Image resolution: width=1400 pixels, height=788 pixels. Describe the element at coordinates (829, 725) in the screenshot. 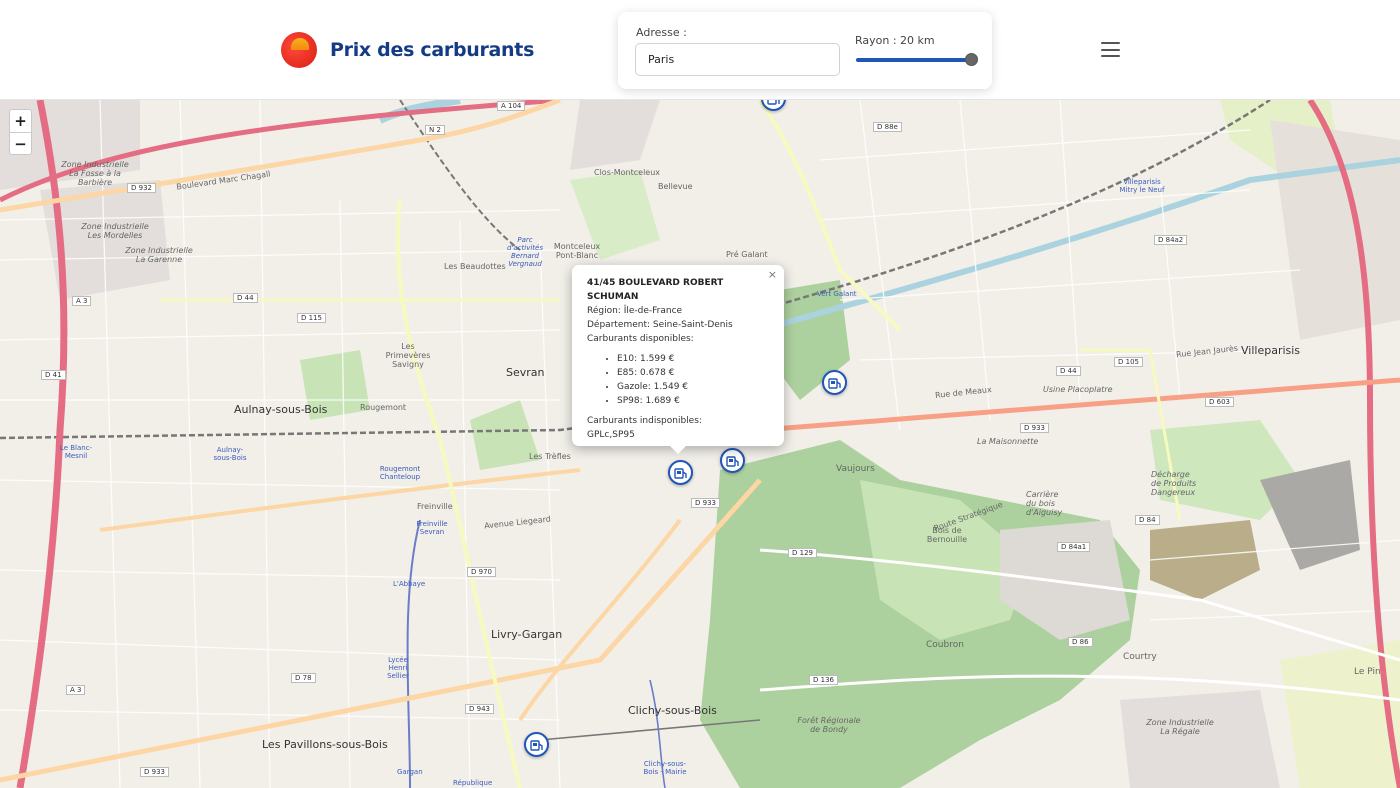

I see `map-label-foret-bondy: Forêt Régionale de Bondy` at that location.